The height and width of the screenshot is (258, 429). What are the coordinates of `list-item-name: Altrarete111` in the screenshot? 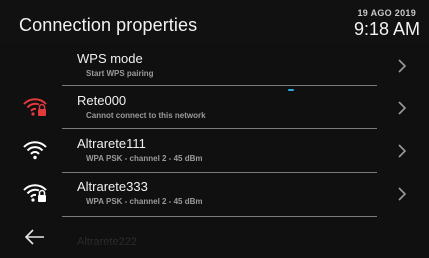 It's located at (111, 143).